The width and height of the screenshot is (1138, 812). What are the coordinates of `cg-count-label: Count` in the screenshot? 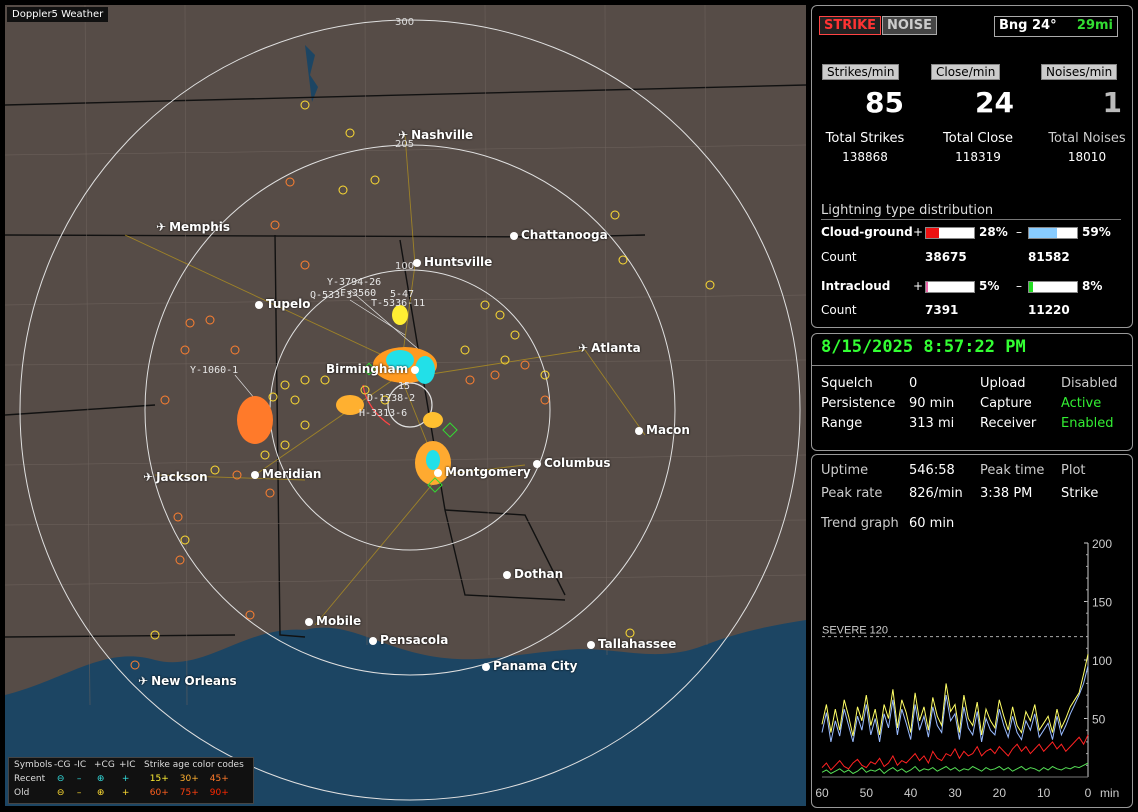 It's located at (839, 257).